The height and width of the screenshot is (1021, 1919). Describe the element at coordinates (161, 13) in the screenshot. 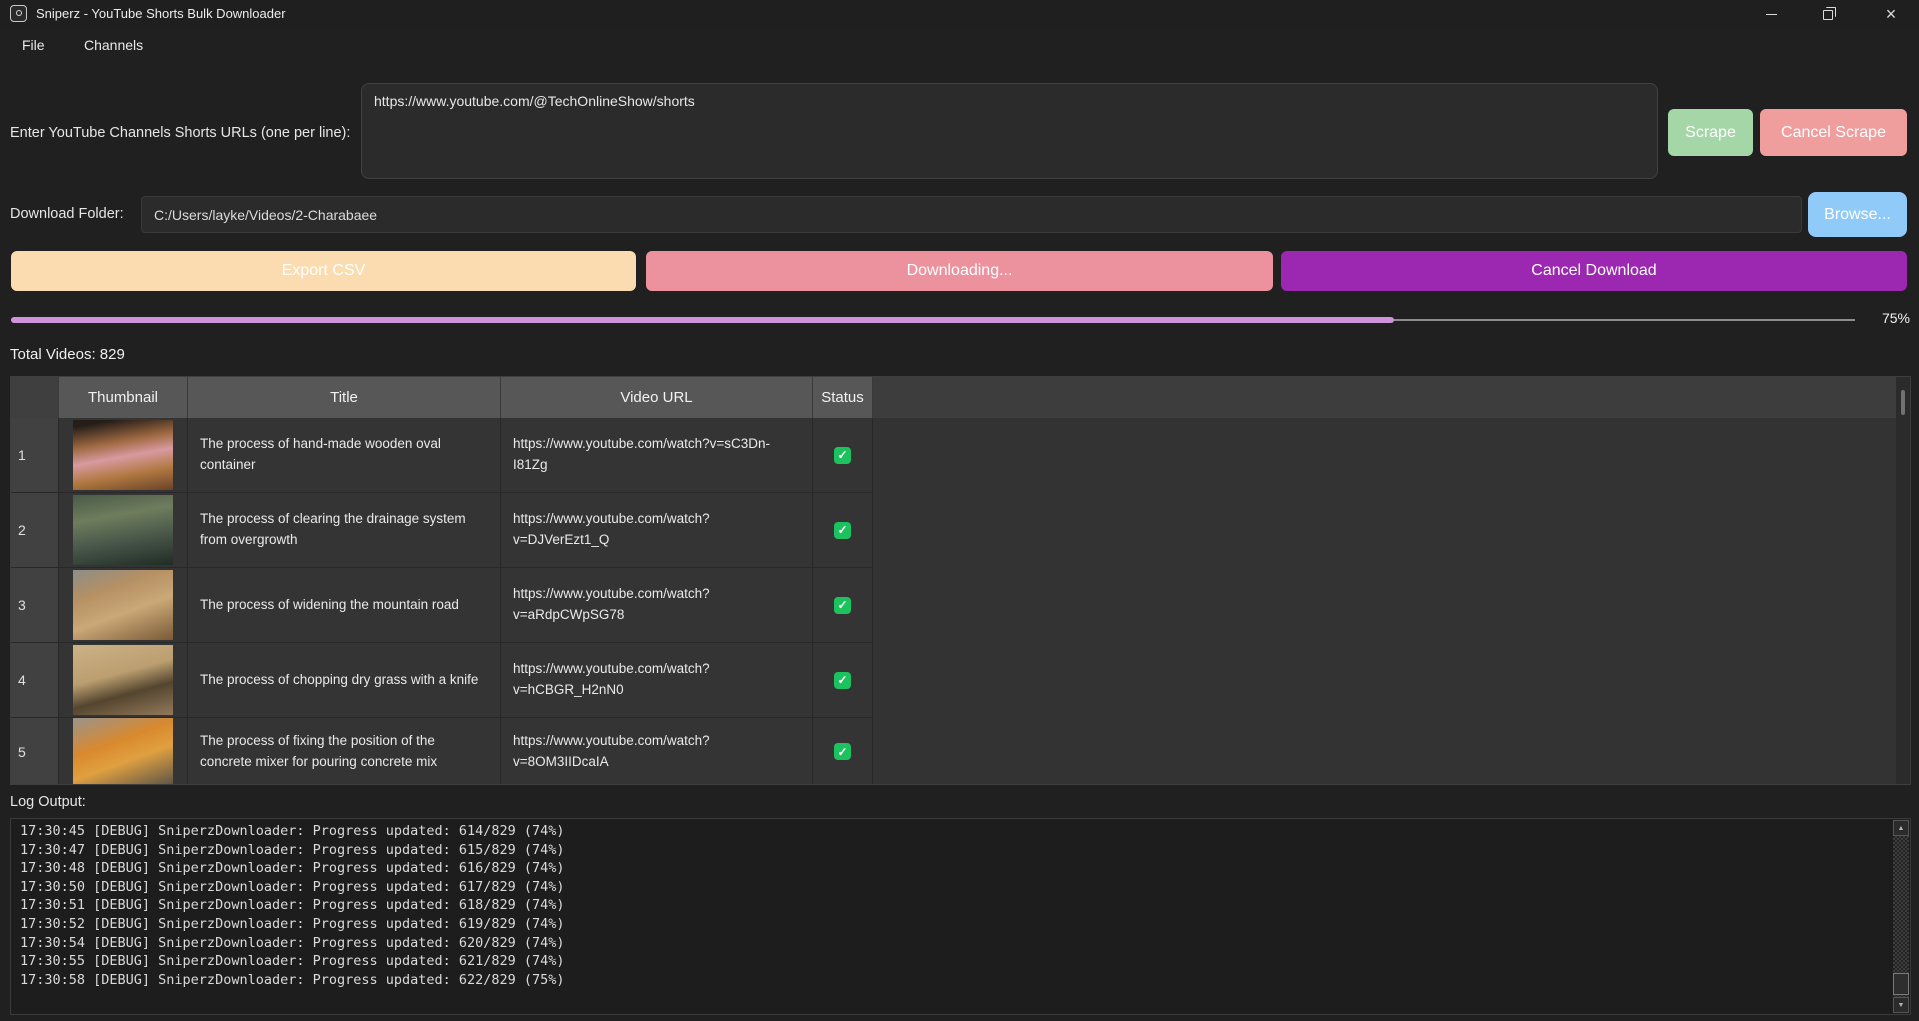

I see `window-title: Sniperz - YouTube Shorts Bulk Downloader` at that location.